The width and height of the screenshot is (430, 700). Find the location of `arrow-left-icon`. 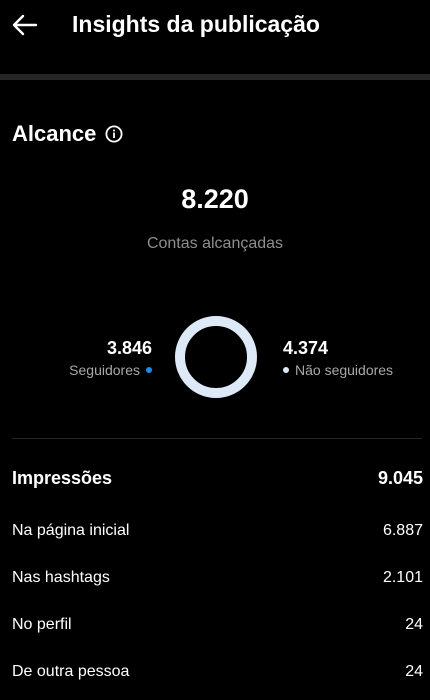

arrow-left-icon is located at coordinates (25, 25).